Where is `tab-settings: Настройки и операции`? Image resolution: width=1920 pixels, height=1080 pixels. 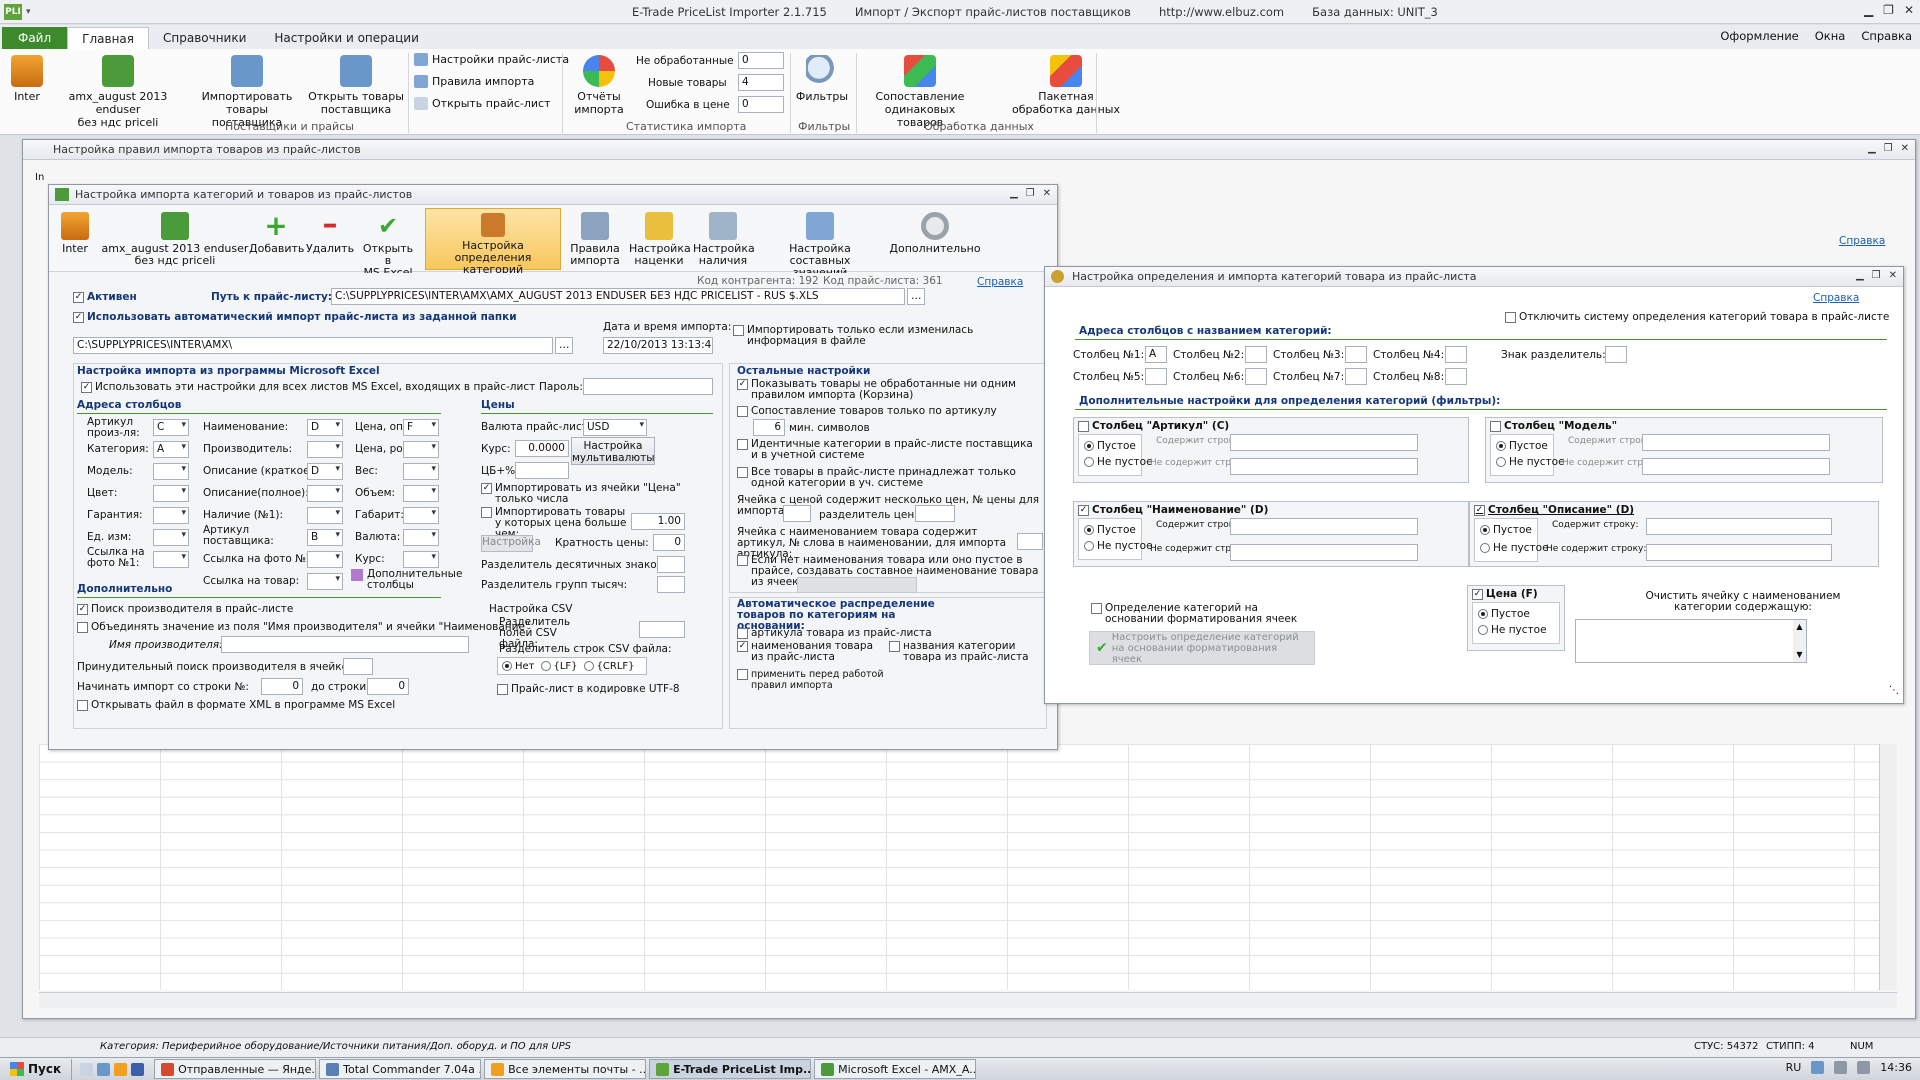 tab-settings: Настройки и операции is located at coordinates (346, 38).